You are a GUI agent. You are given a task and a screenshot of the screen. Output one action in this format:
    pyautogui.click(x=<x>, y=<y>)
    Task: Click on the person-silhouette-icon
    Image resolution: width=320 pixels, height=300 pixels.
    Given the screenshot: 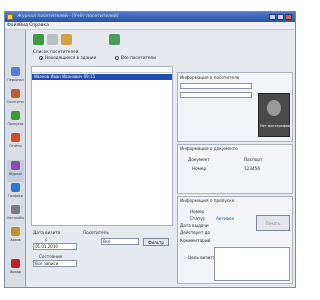 What is the action you would take?
    pyautogui.click(x=274, y=108)
    